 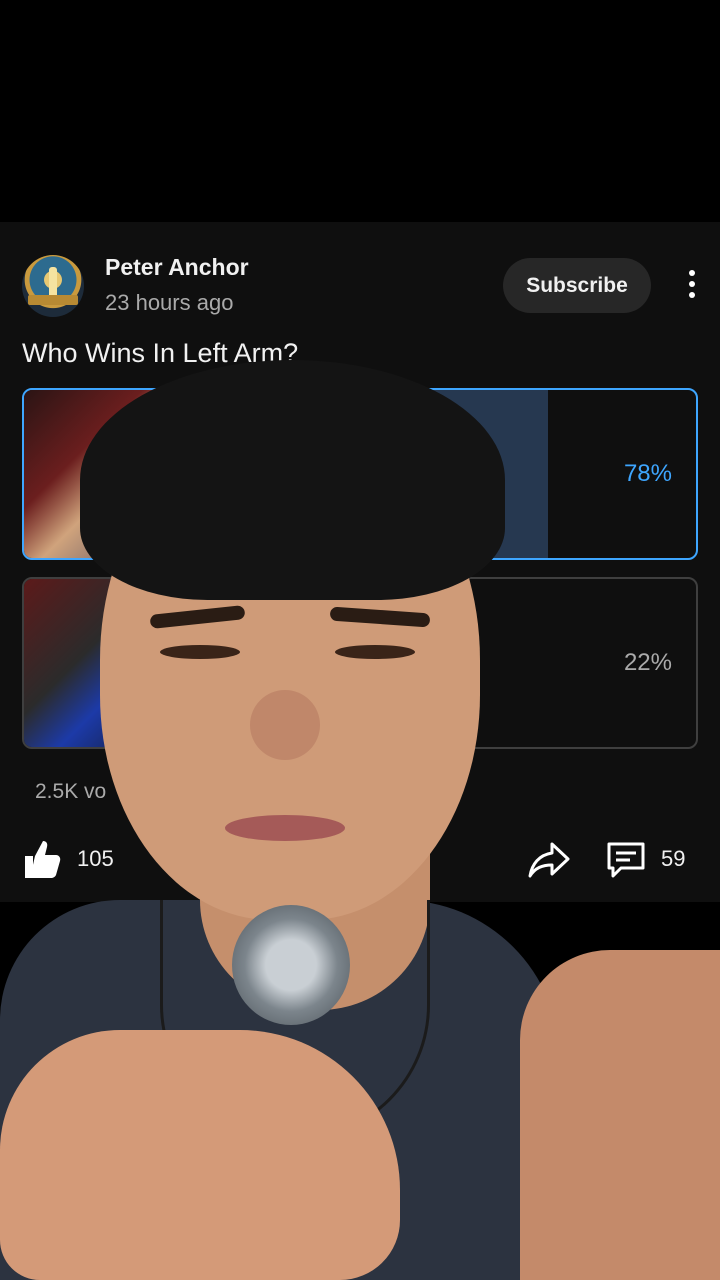 I want to click on poll-percent-2: 22%, so click(x=647, y=662).